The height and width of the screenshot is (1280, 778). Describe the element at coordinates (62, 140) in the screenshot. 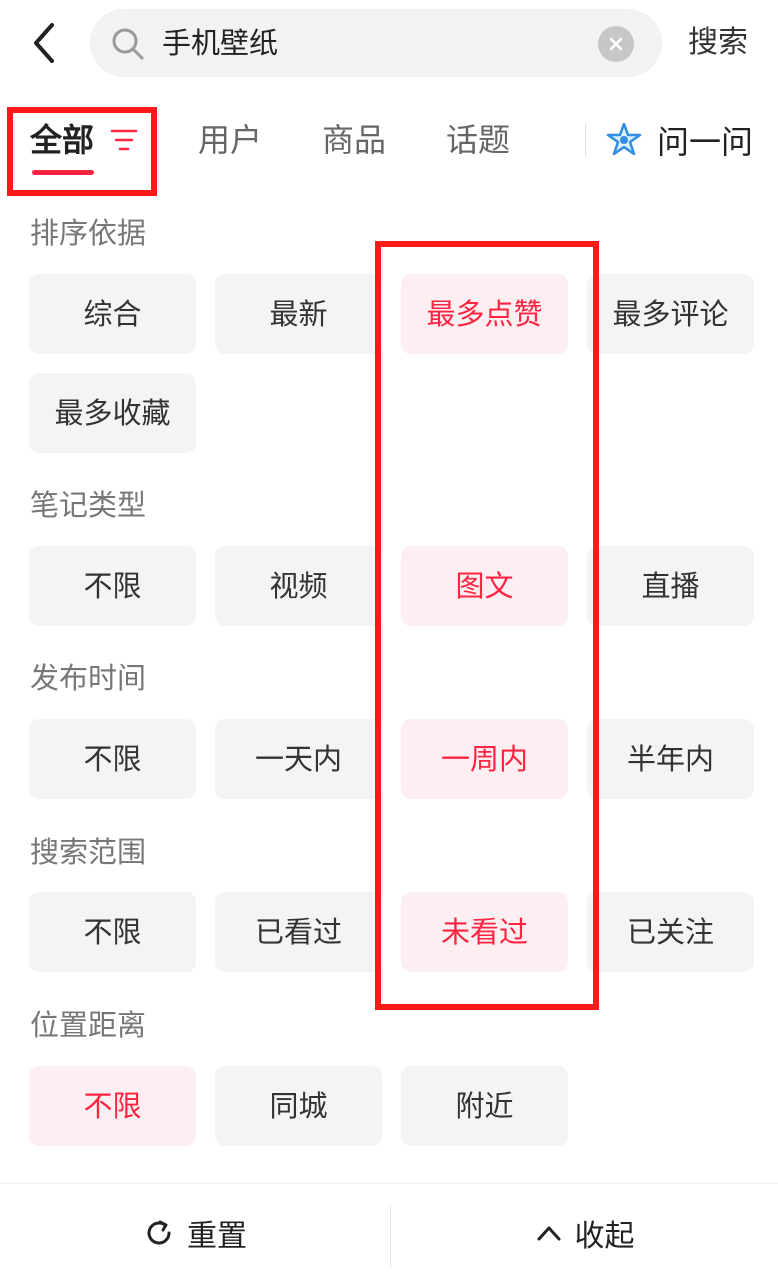

I see `tab-all: 全部` at that location.